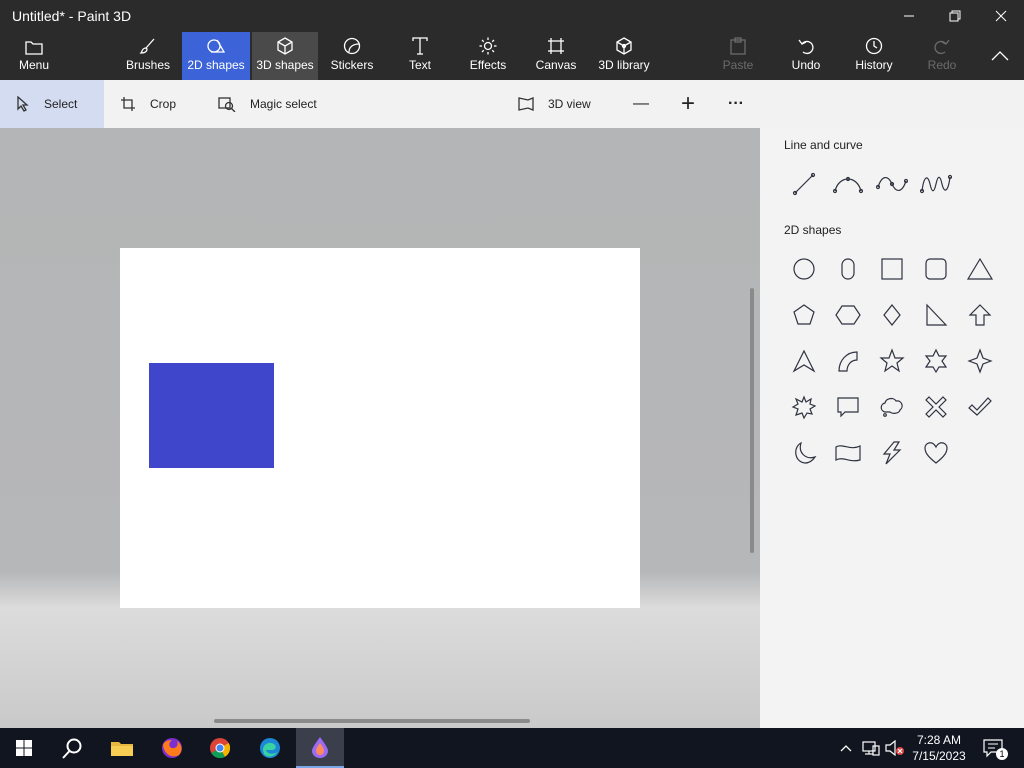 This screenshot has width=1024, height=768. What do you see at coordinates (804, 453) in the screenshot?
I see `crescent-shape` at bounding box center [804, 453].